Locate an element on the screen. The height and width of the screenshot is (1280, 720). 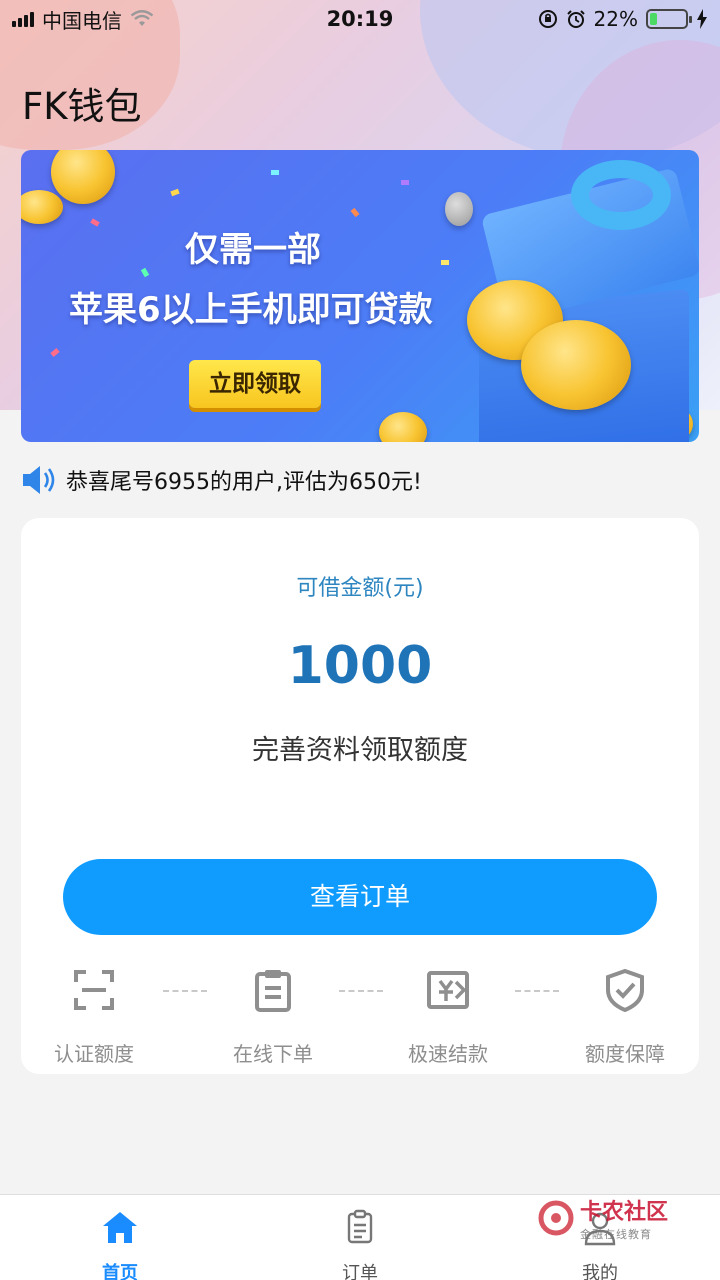
step-label: 在线下单 is located at coordinates (273, 1054).